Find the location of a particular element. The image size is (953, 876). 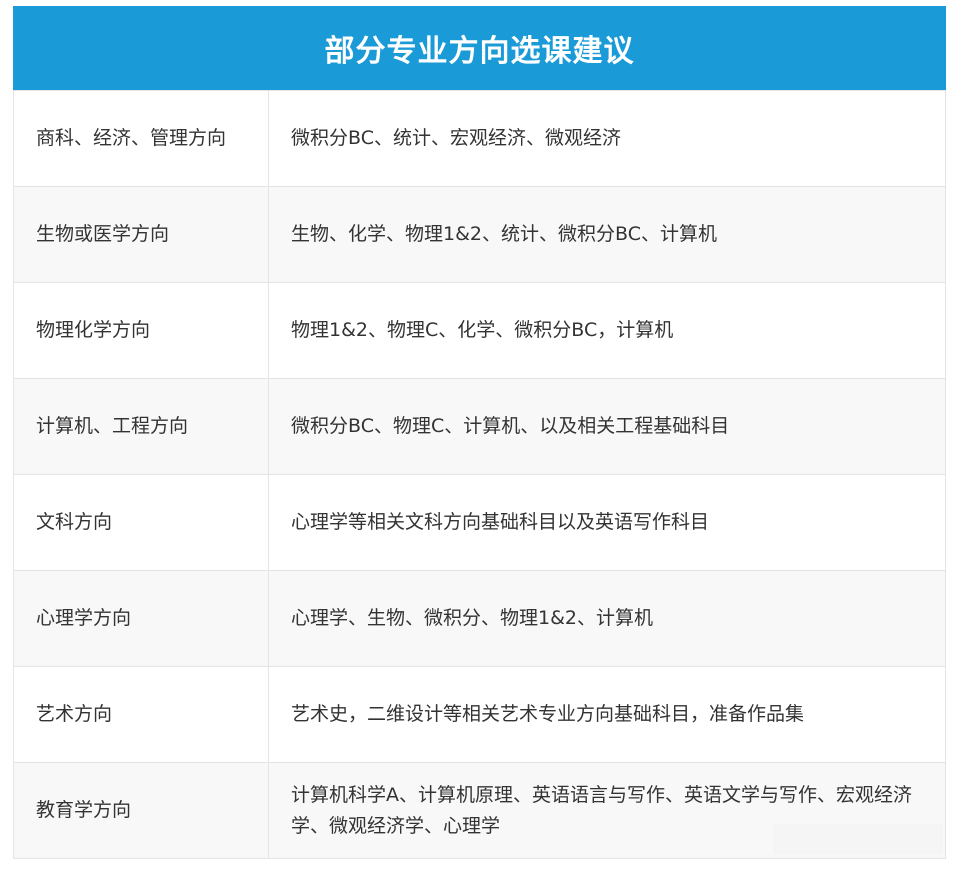

table-row: 生物或医学方向 生物、化学、物理1&2、统计、微积分BC、计算机 is located at coordinates (479, 234).